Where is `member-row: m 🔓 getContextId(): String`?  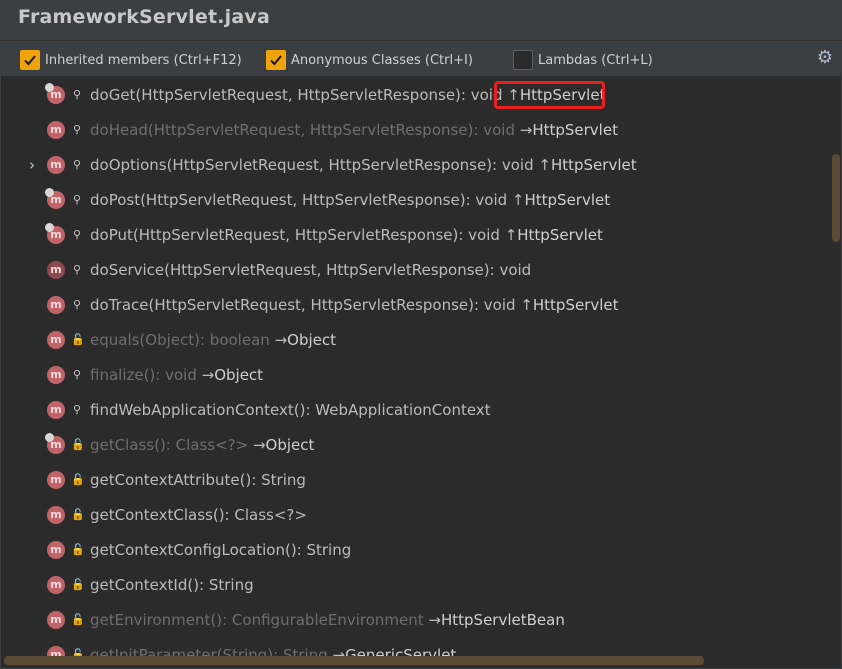 member-row: m 🔓 getContextId(): String is located at coordinates (421, 584).